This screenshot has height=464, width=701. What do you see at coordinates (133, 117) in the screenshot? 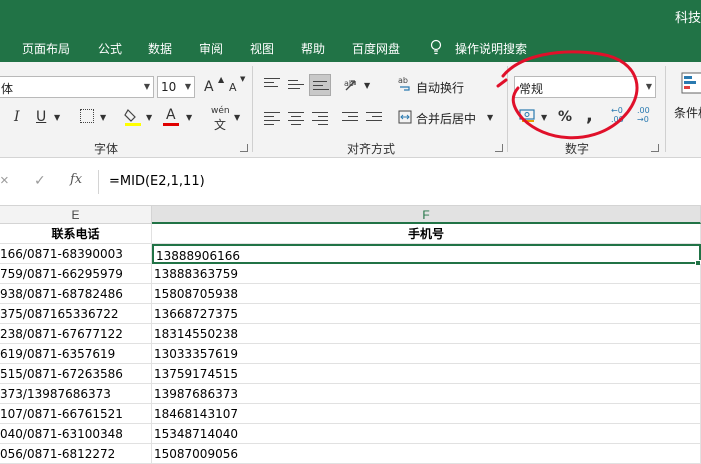
I see `fill-color-icon` at bounding box center [133, 117].